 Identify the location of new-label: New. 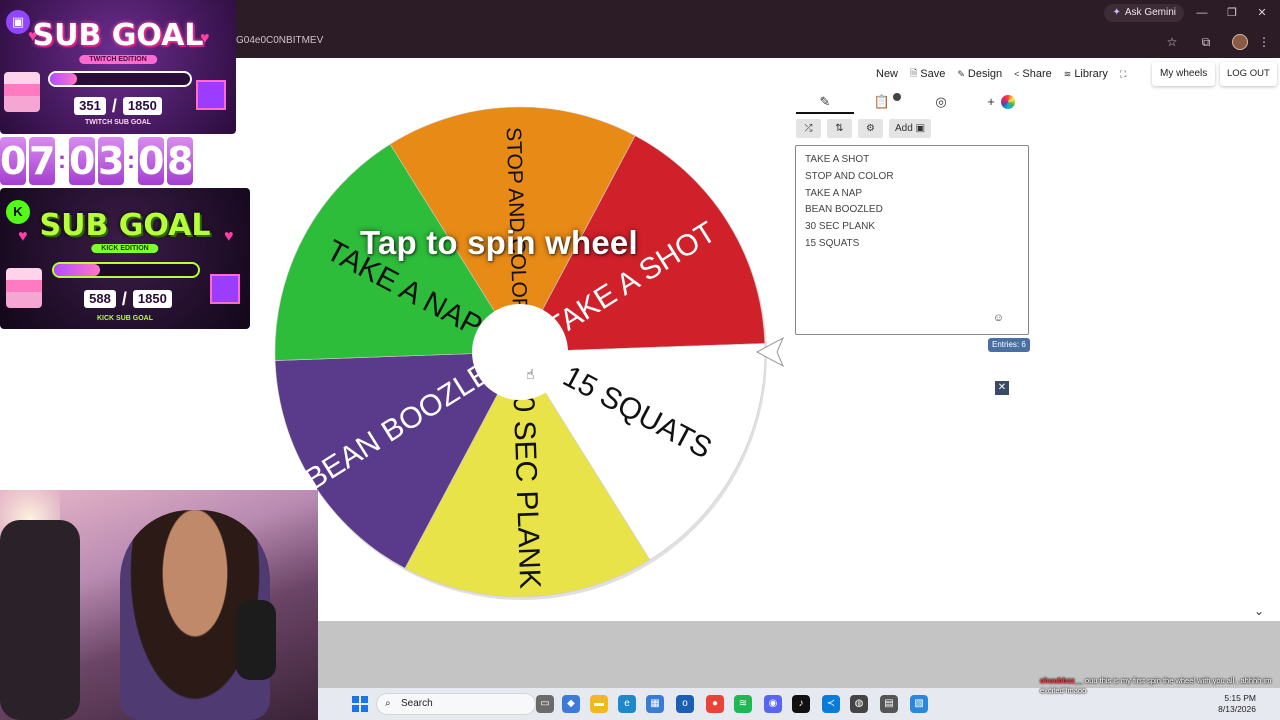
(887, 74).